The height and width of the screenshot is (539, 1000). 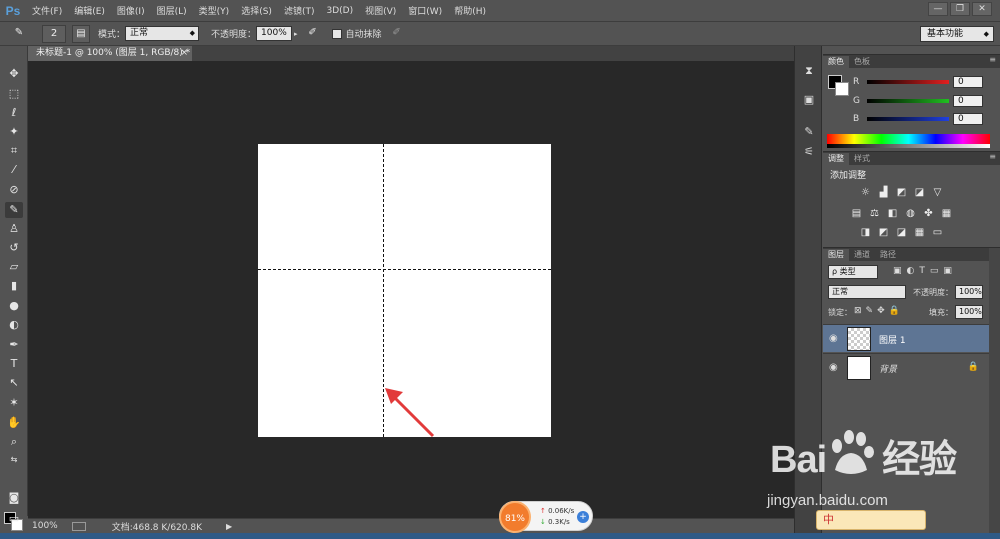 I want to click on type-tool-icon: T, so click(x=14, y=364).